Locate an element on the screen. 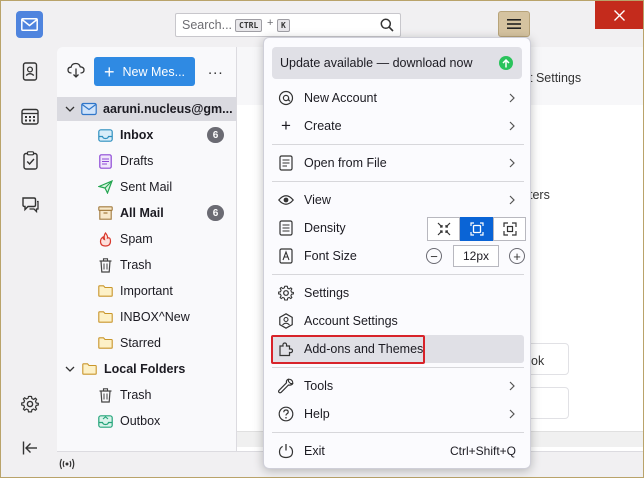 The image size is (644, 478). menu-item-label: New Account is located at coordinates (340, 98).